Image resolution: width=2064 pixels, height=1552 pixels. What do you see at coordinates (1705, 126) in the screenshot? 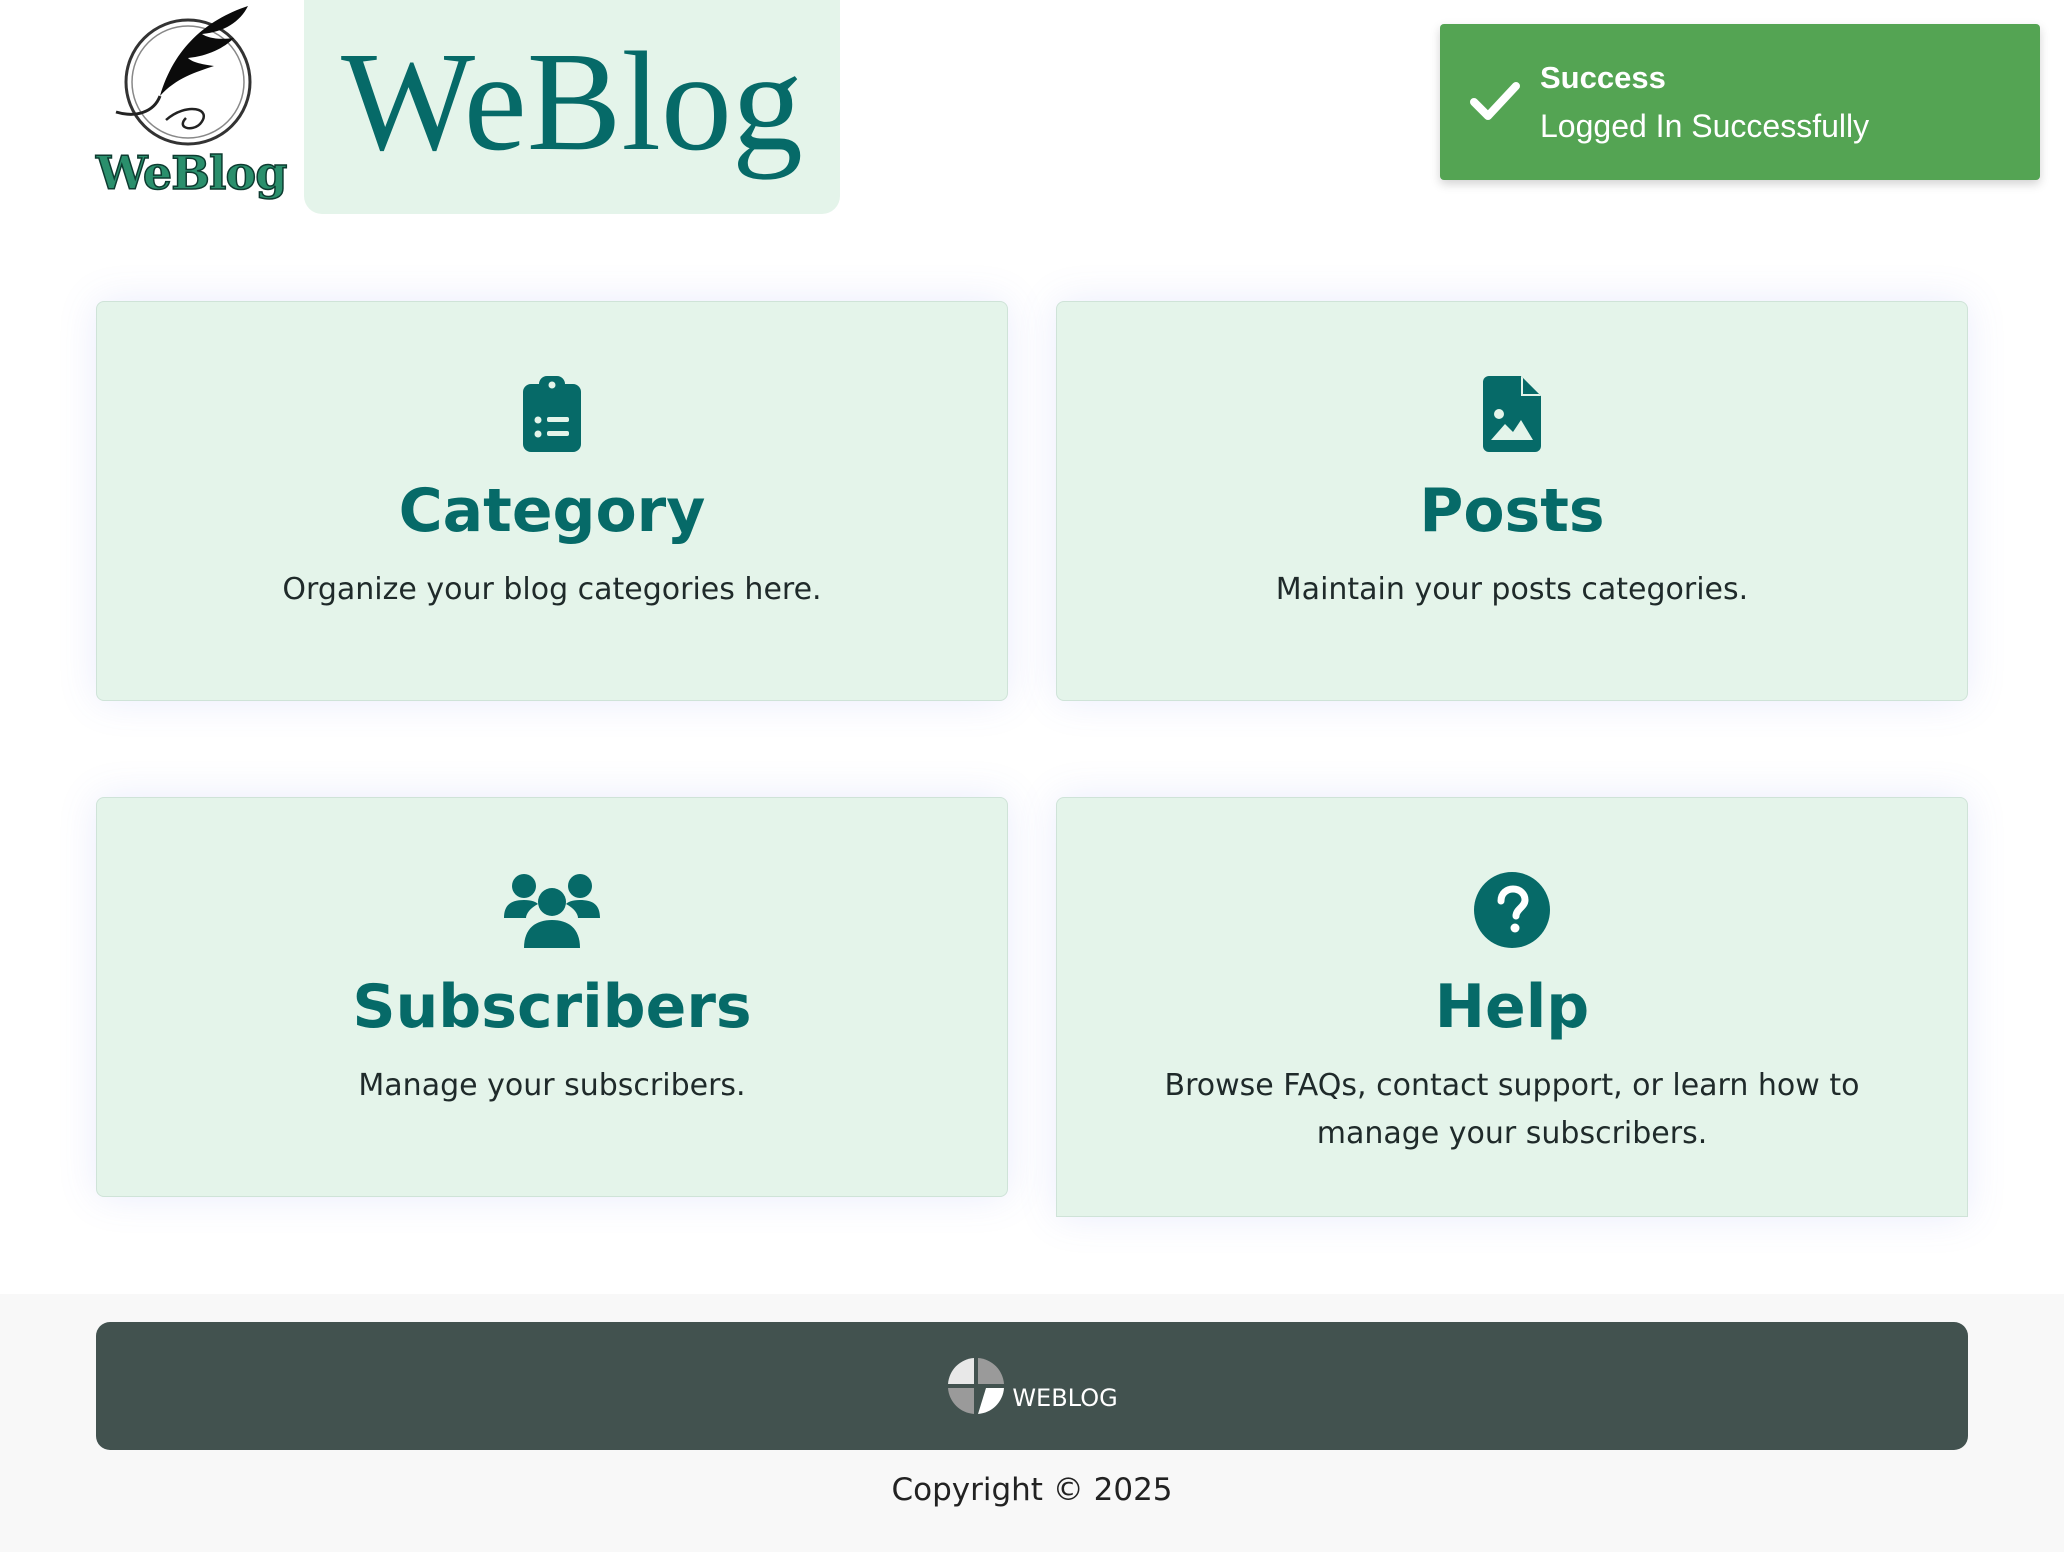
I see `toast-message: Logged In Successfully` at bounding box center [1705, 126].